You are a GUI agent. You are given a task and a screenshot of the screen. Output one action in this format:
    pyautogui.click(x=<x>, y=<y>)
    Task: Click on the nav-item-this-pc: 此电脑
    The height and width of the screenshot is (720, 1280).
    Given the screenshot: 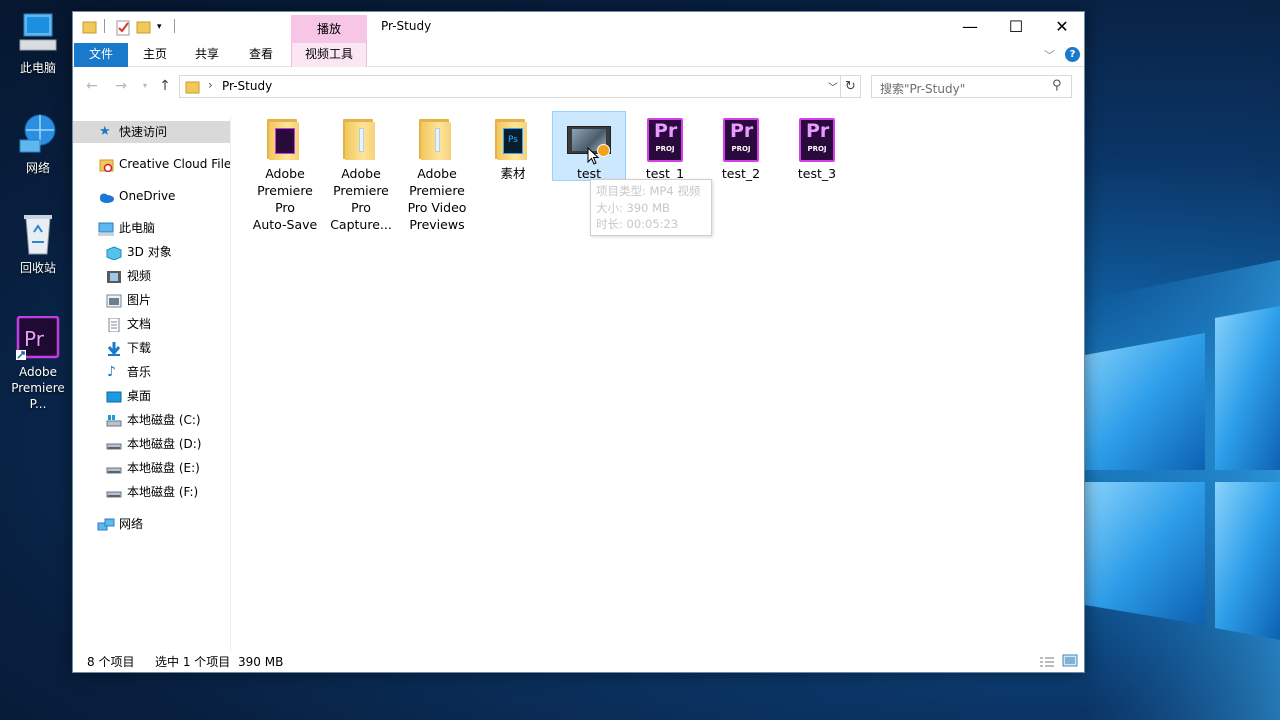 What is the action you would take?
    pyautogui.click(x=151, y=228)
    